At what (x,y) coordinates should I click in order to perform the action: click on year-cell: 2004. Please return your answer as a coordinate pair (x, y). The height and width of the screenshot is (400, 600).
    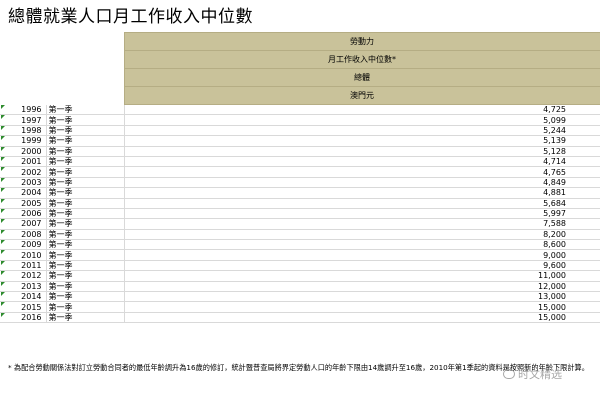
    Looking at the image, I should click on (23, 193).